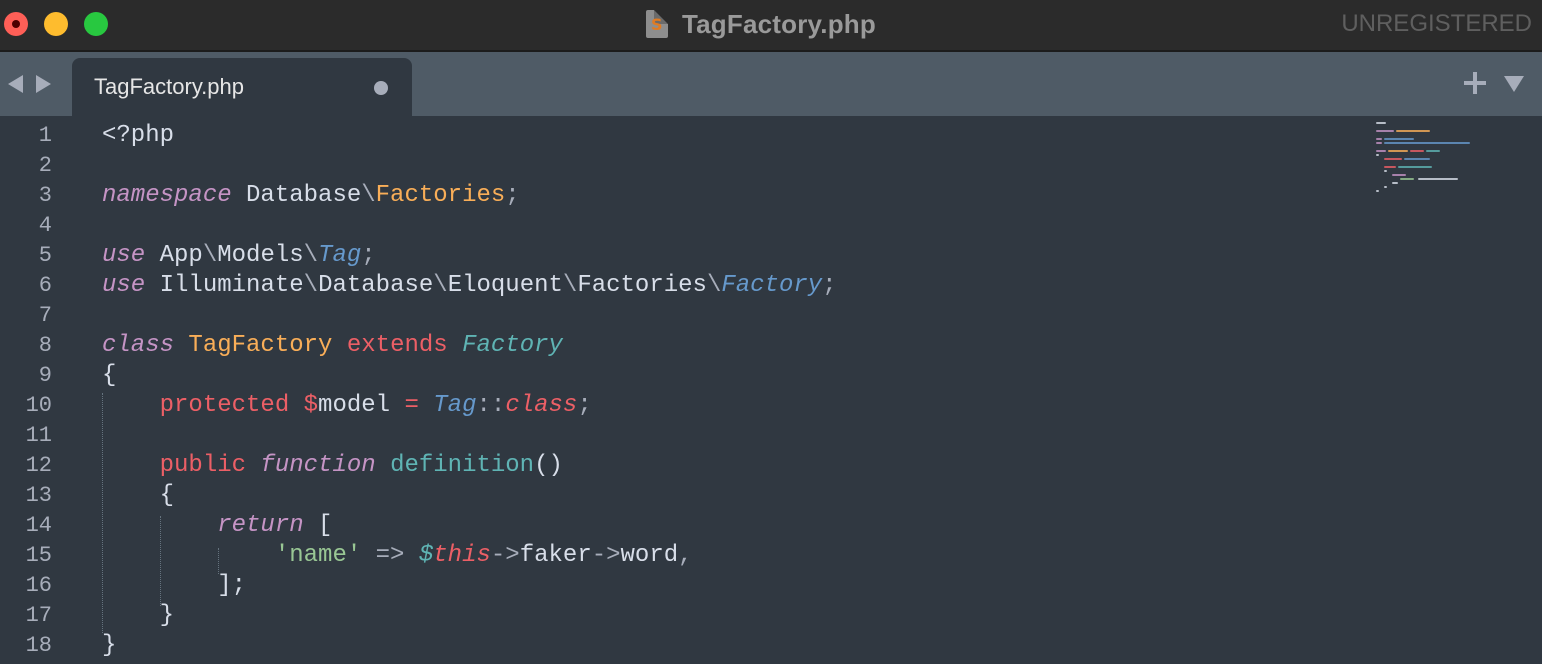  What do you see at coordinates (1475, 83) in the screenshot?
I see `plus-icon` at bounding box center [1475, 83].